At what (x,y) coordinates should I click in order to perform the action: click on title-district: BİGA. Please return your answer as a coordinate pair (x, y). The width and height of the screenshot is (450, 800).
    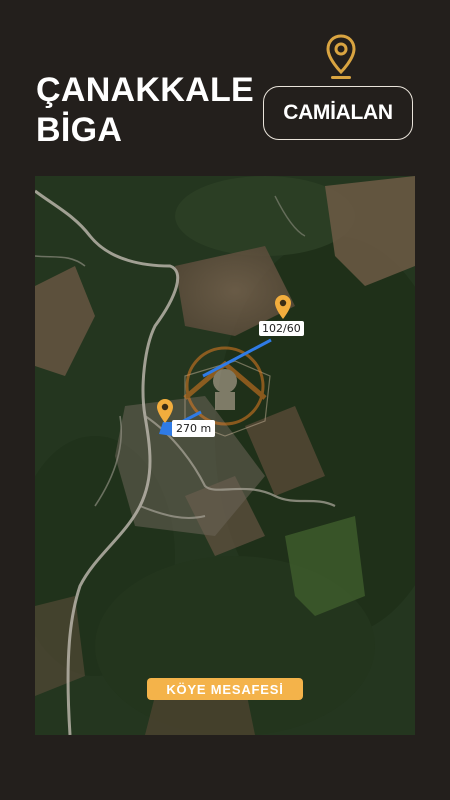
    Looking at the image, I should click on (79, 130).